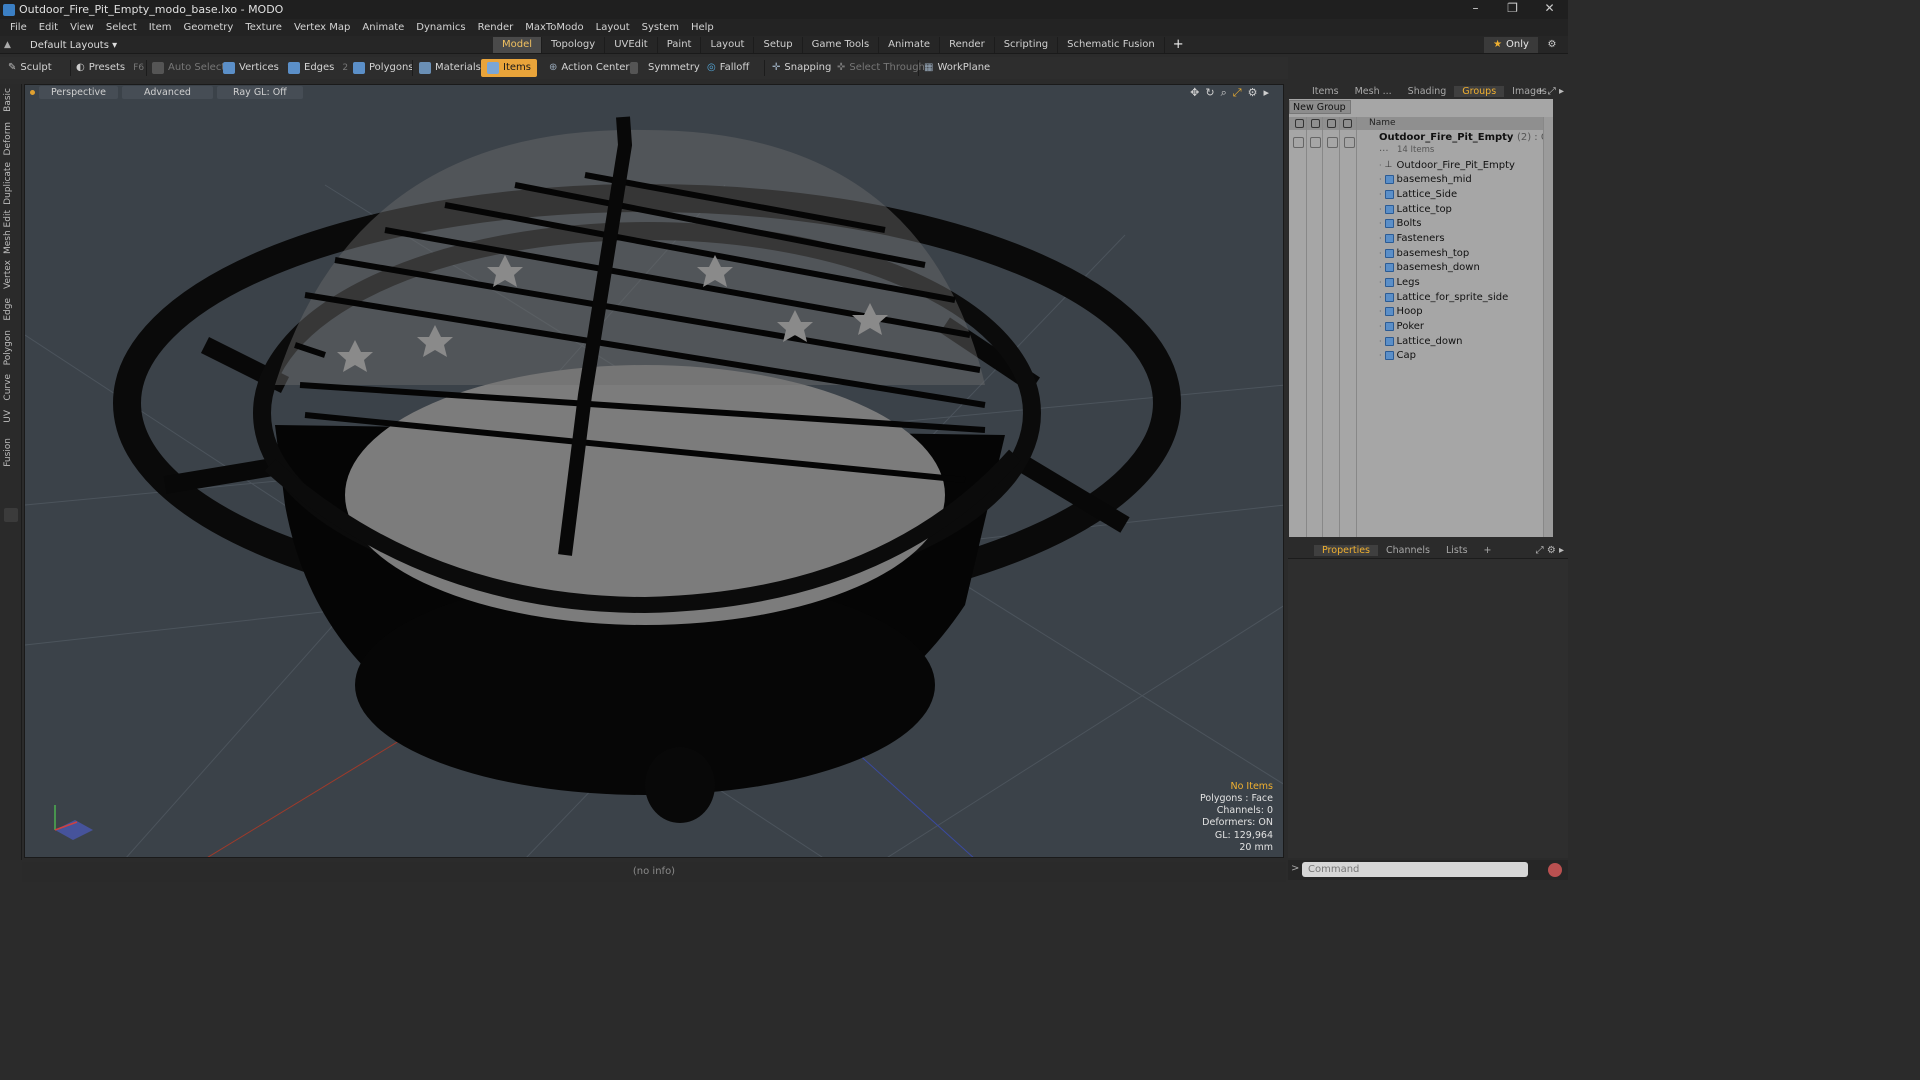  What do you see at coordinates (1346, 550) in the screenshot?
I see `tab-properties: Properties` at bounding box center [1346, 550].